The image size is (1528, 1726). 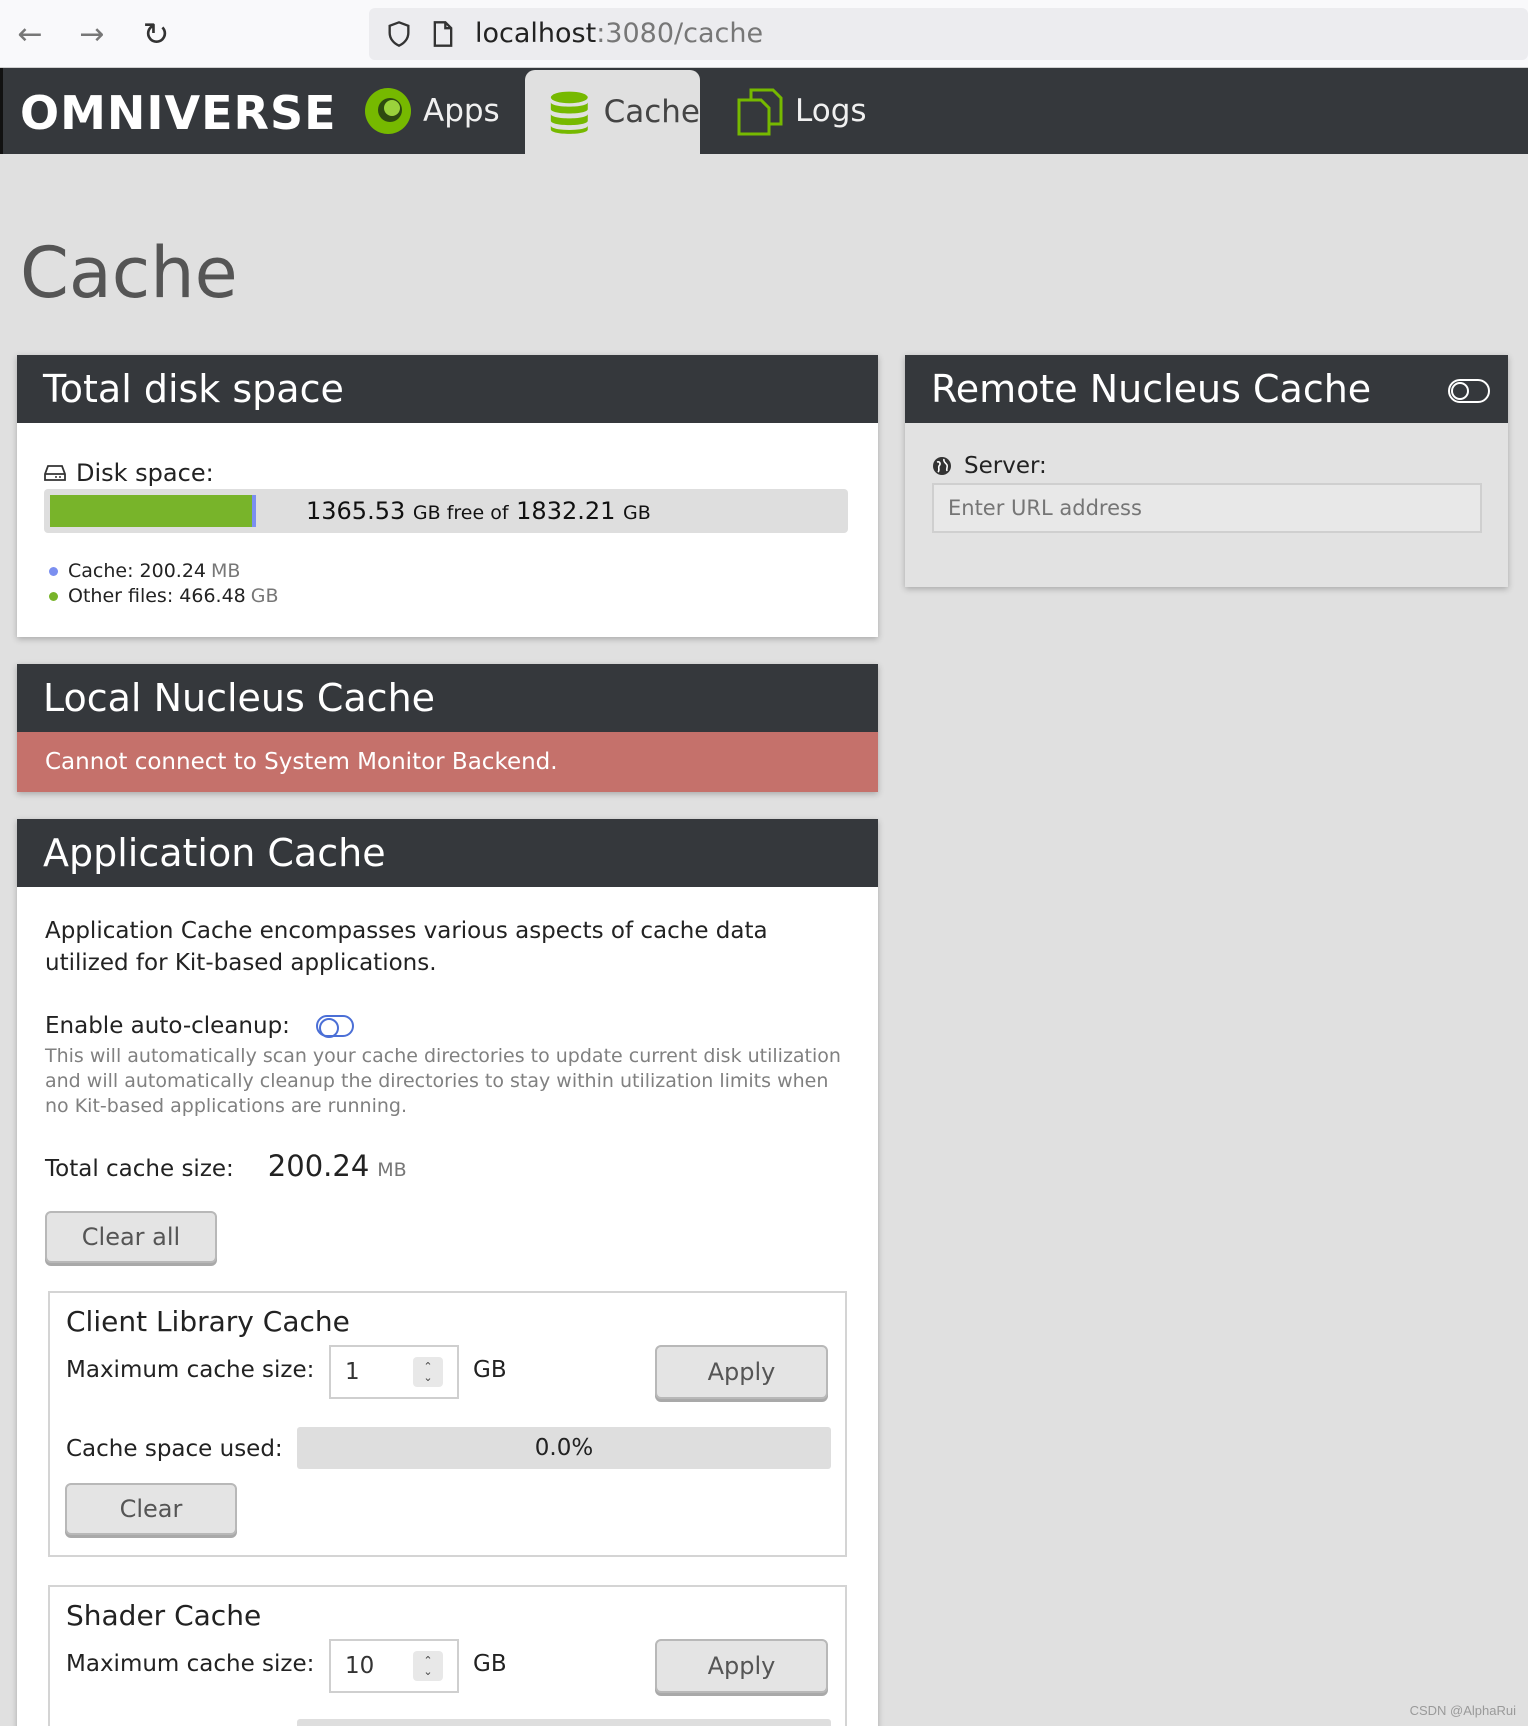 What do you see at coordinates (53, 596) in the screenshot?
I see `legend-dot-other` at bounding box center [53, 596].